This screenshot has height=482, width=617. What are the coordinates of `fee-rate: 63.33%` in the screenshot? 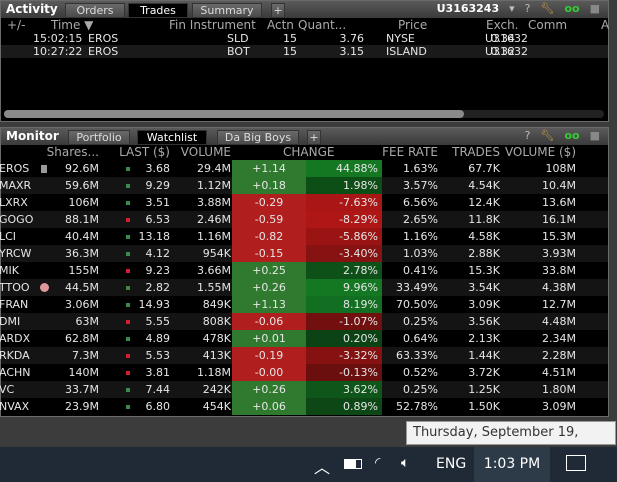 It's located at (417, 355).